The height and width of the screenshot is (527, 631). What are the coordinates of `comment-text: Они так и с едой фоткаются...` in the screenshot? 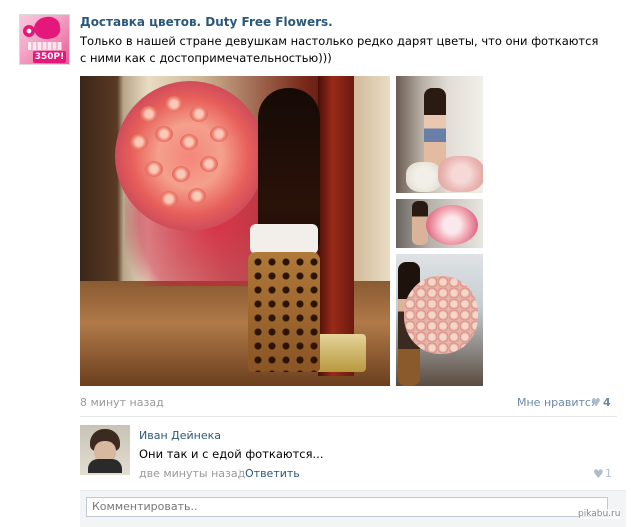 It's located at (231, 454).